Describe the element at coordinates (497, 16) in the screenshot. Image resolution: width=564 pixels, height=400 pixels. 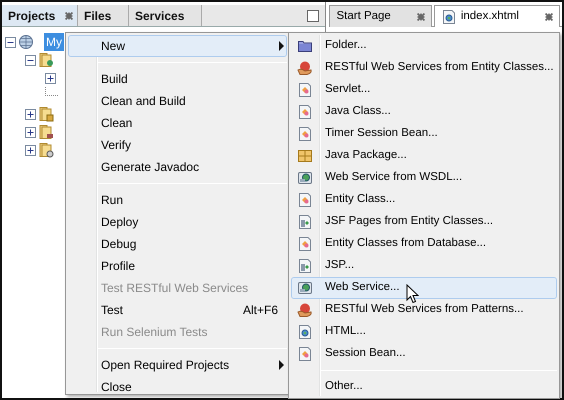
I see `editor-tab: index.xhtml` at that location.